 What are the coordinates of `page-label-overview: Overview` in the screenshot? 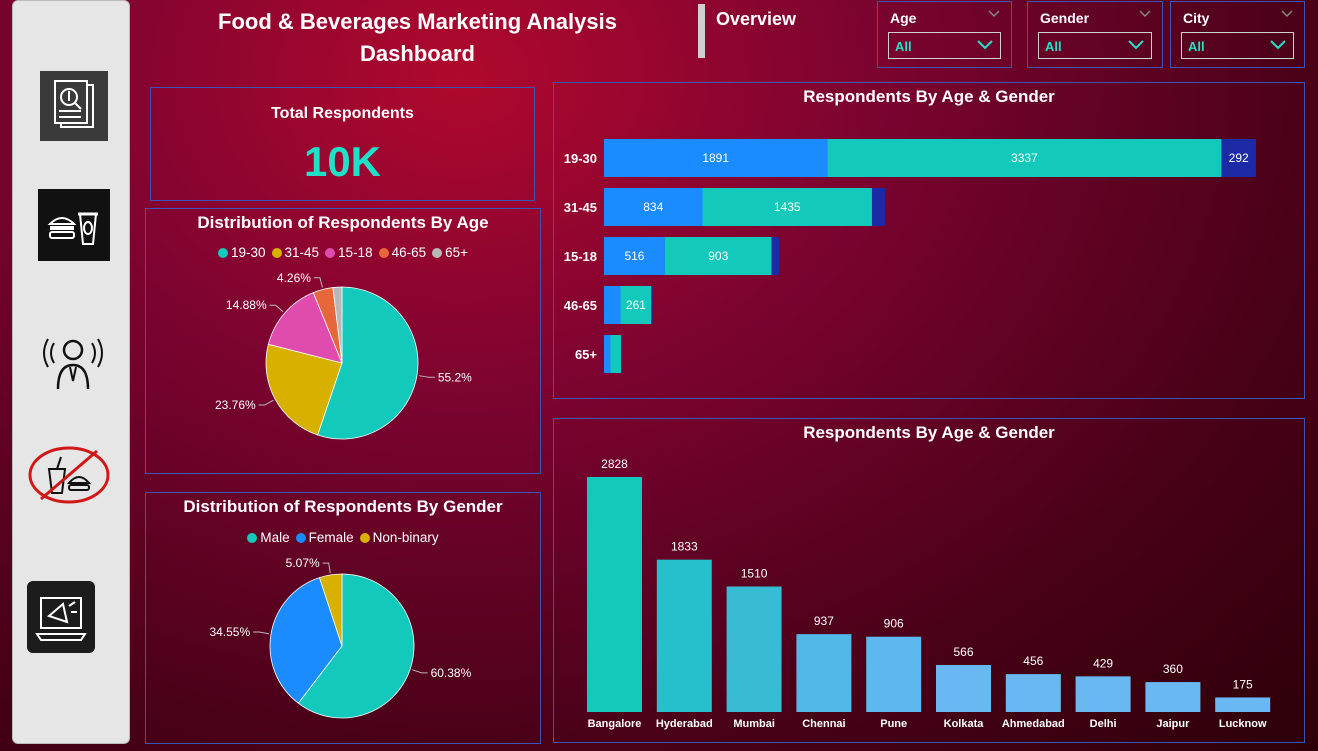 It's located at (756, 19).